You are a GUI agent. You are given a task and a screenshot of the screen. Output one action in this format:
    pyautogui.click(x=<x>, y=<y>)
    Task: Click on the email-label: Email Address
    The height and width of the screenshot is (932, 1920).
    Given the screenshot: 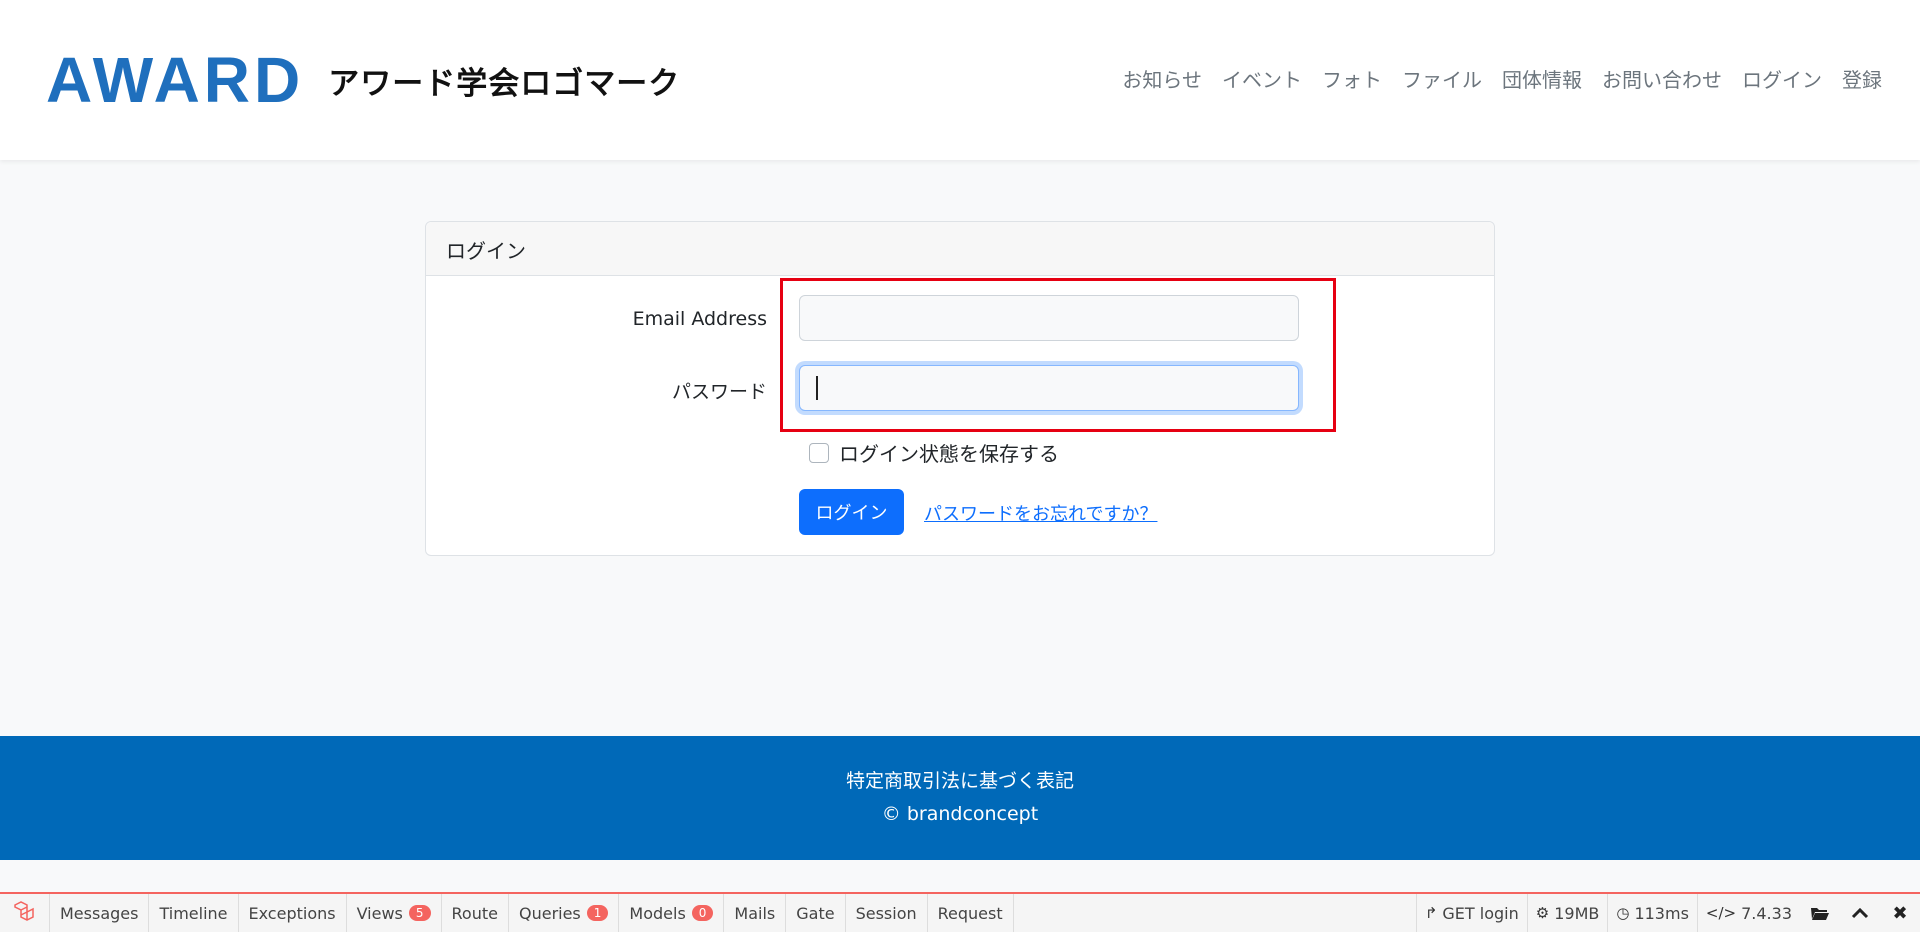 What is the action you would take?
    pyautogui.click(x=699, y=319)
    